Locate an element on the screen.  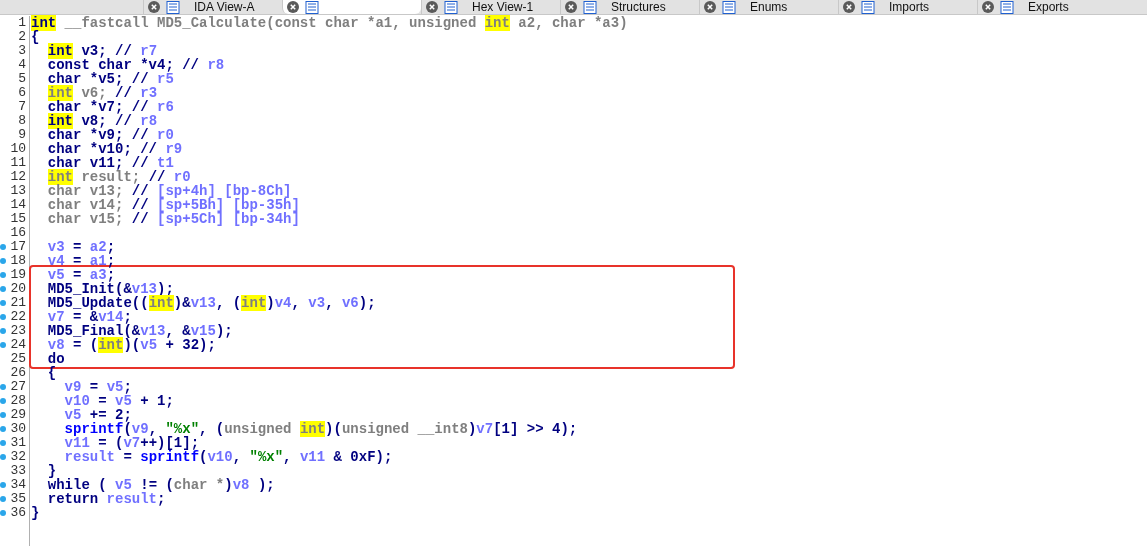
line-number: 9 is located at coordinates (22, 135).